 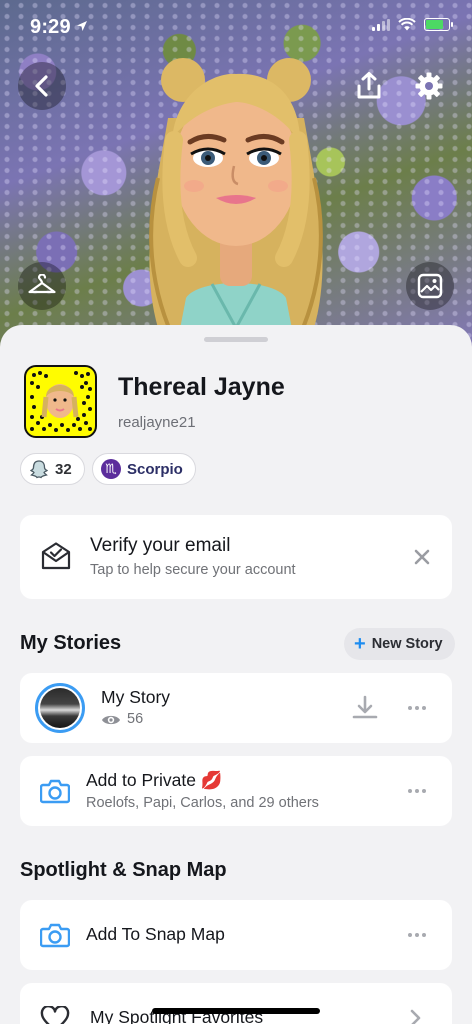 I want to click on hanger-icon, so click(x=42, y=284).